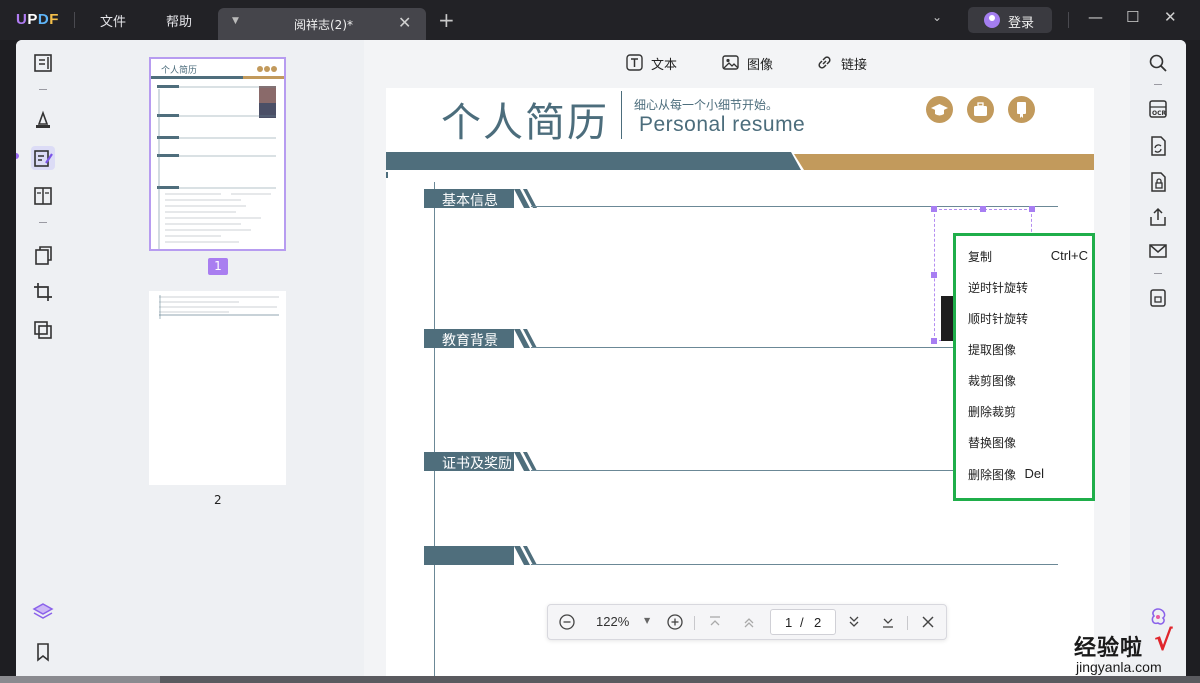 This screenshot has width=1200, height=683. Describe the element at coordinates (1028, 318) in the screenshot. I see `menu-item-rotate-cw: 顺时针旋转` at that location.